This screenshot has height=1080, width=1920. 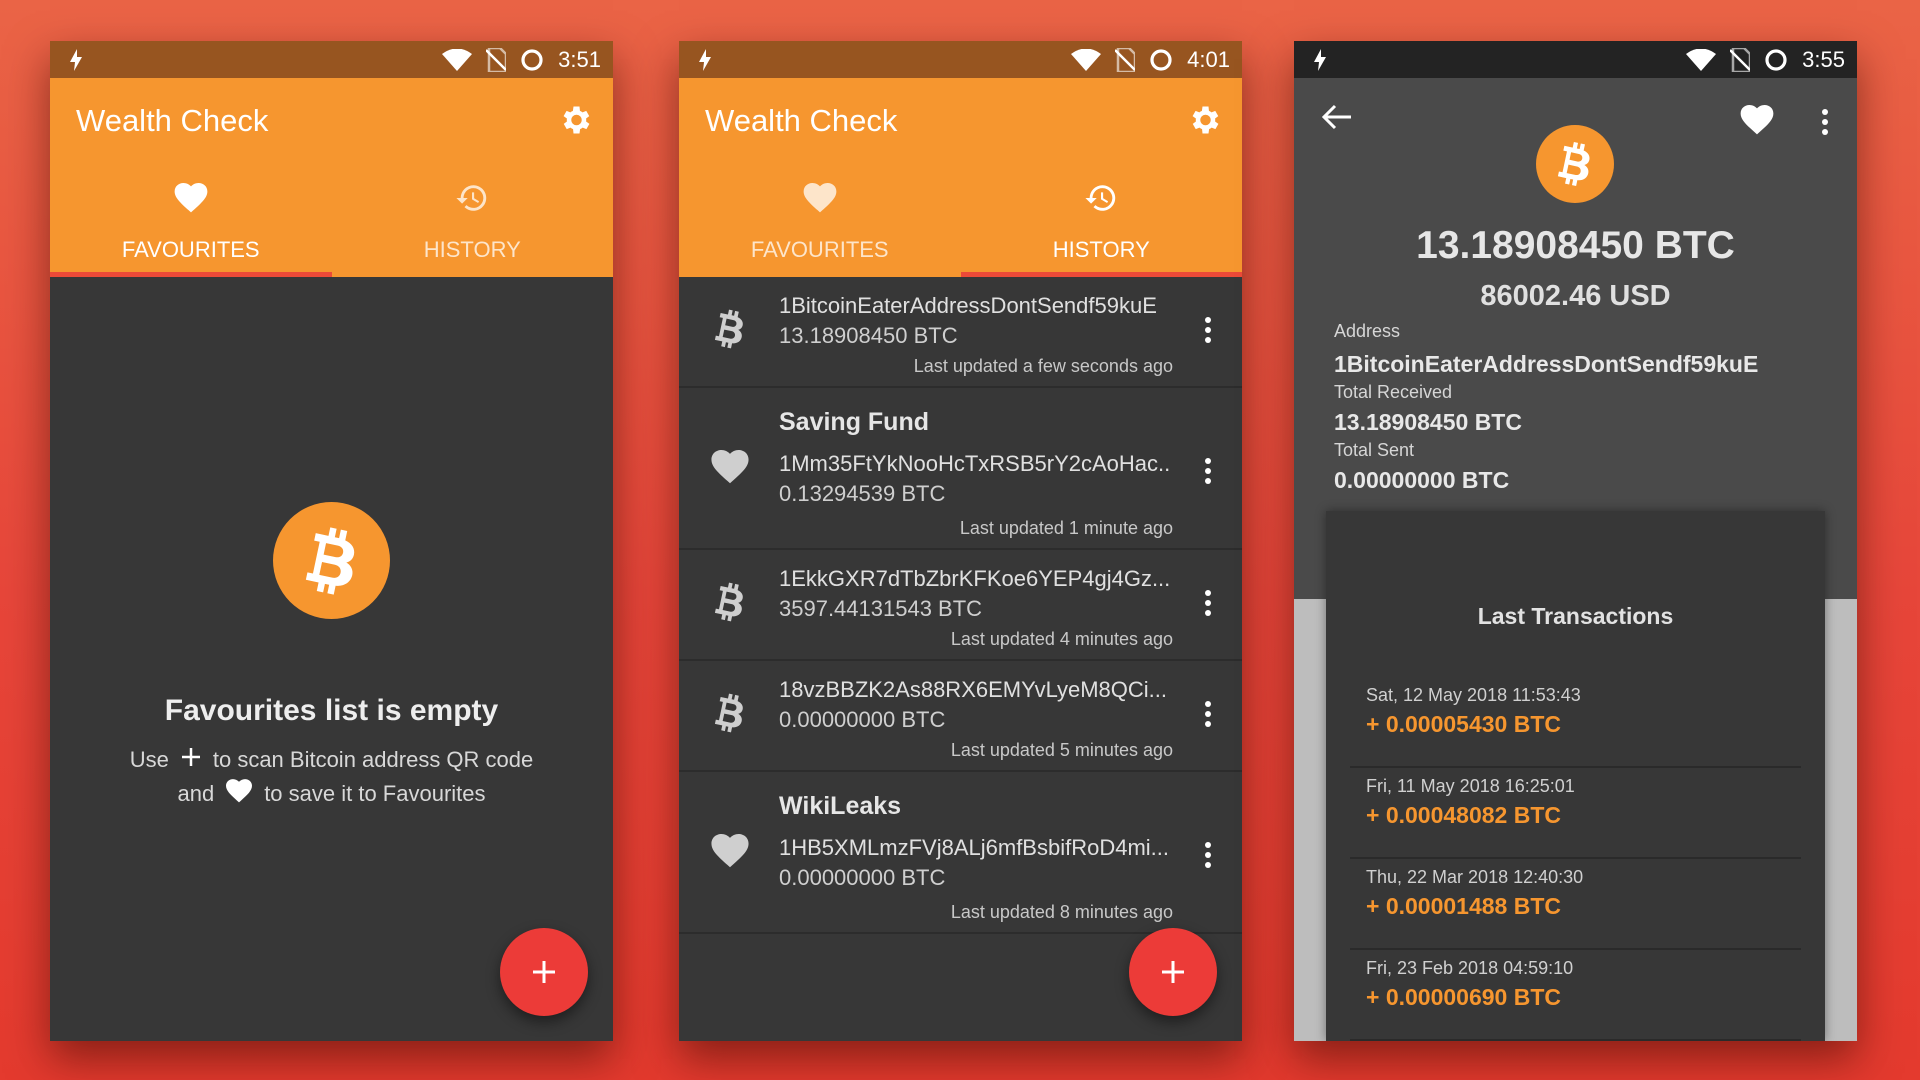 I want to click on favourite-name: WikiLeaks, so click(x=840, y=806).